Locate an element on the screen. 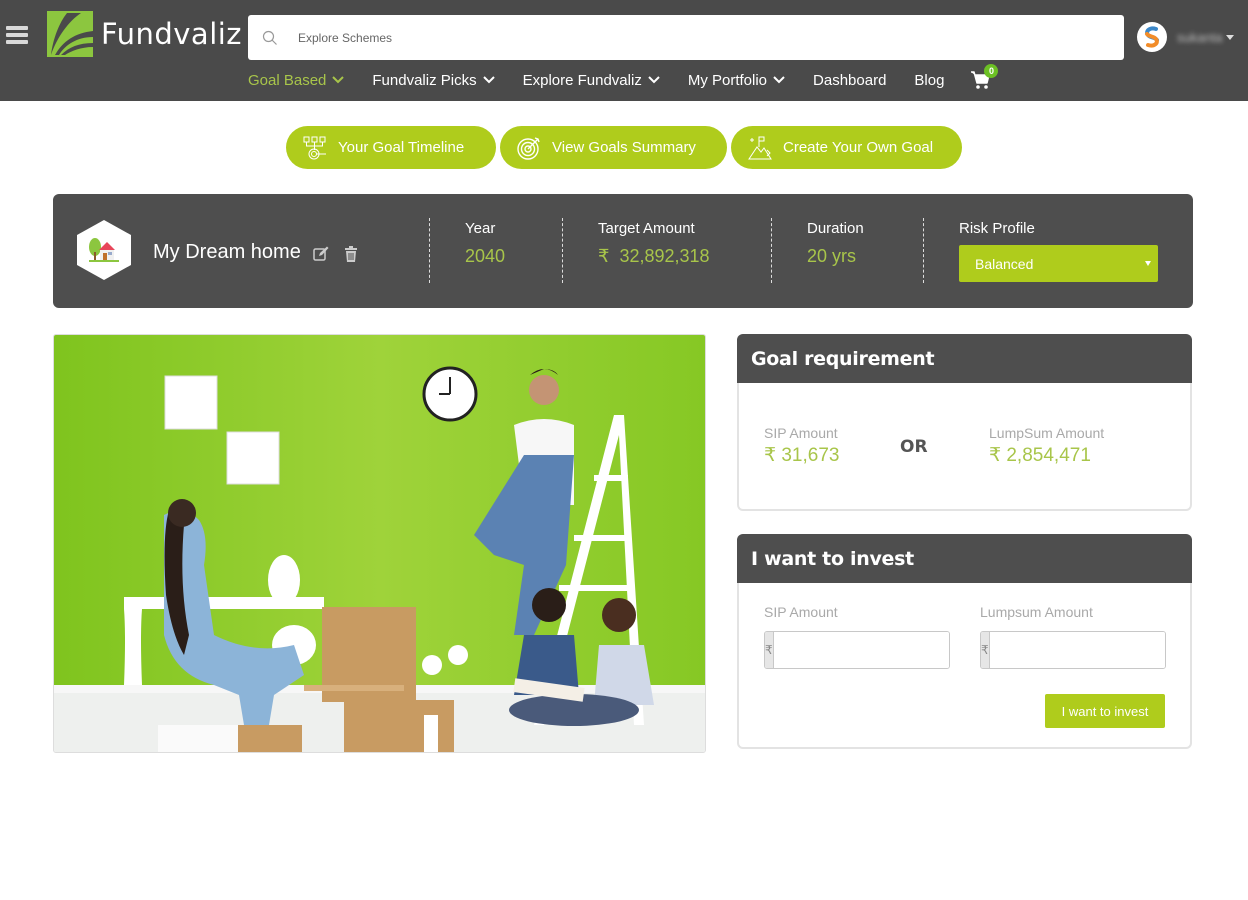 The image size is (1248, 900). logo: Fundvaliz is located at coordinates (144, 34).